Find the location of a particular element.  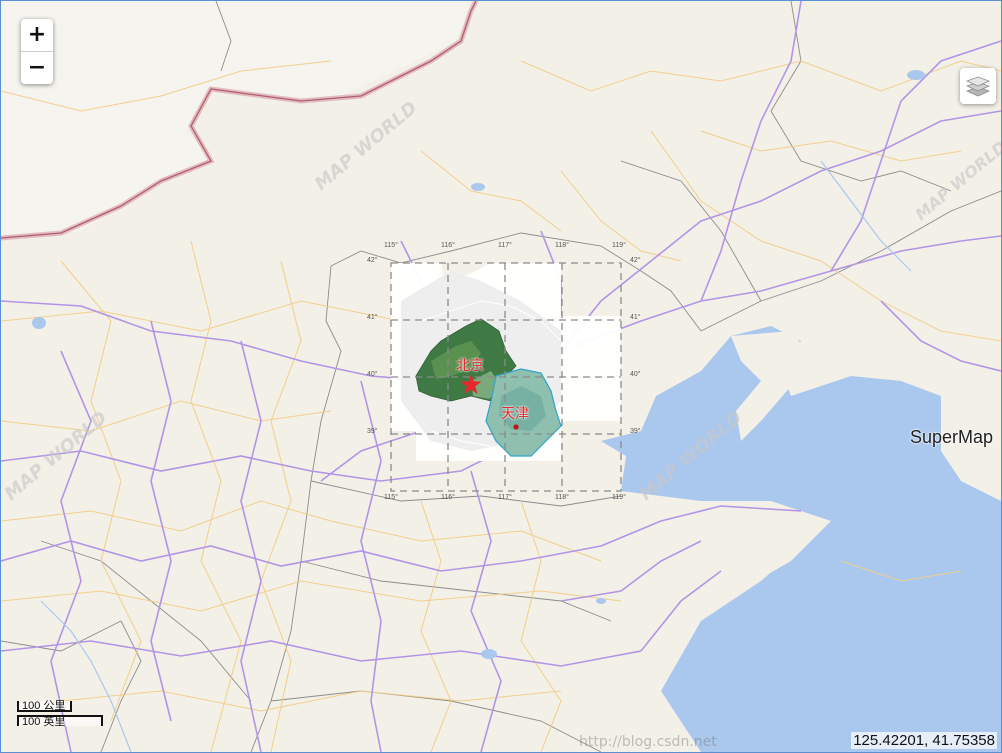

scale-metric: 100 公里 is located at coordinates (44, 706).